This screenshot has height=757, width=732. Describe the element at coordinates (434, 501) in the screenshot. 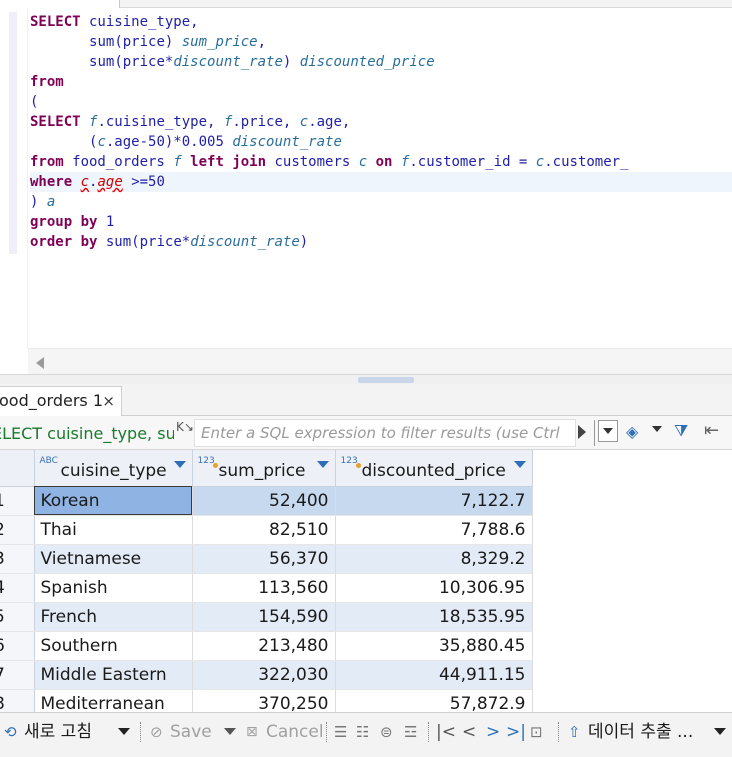

I see `cell-discounted-price: 7,122.7` at that location.